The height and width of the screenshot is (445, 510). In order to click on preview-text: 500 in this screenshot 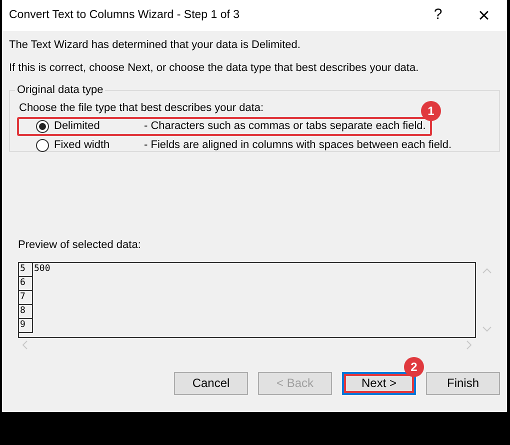, I will do `click(41, 269)`.